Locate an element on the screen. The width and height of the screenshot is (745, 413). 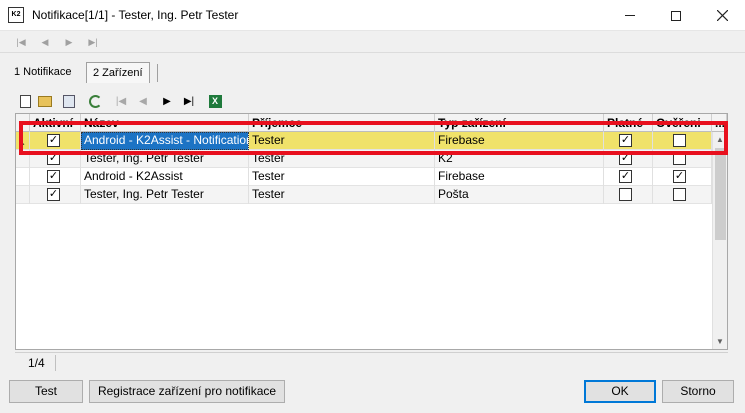
test-button: Test is located at coordinates (46, 391).